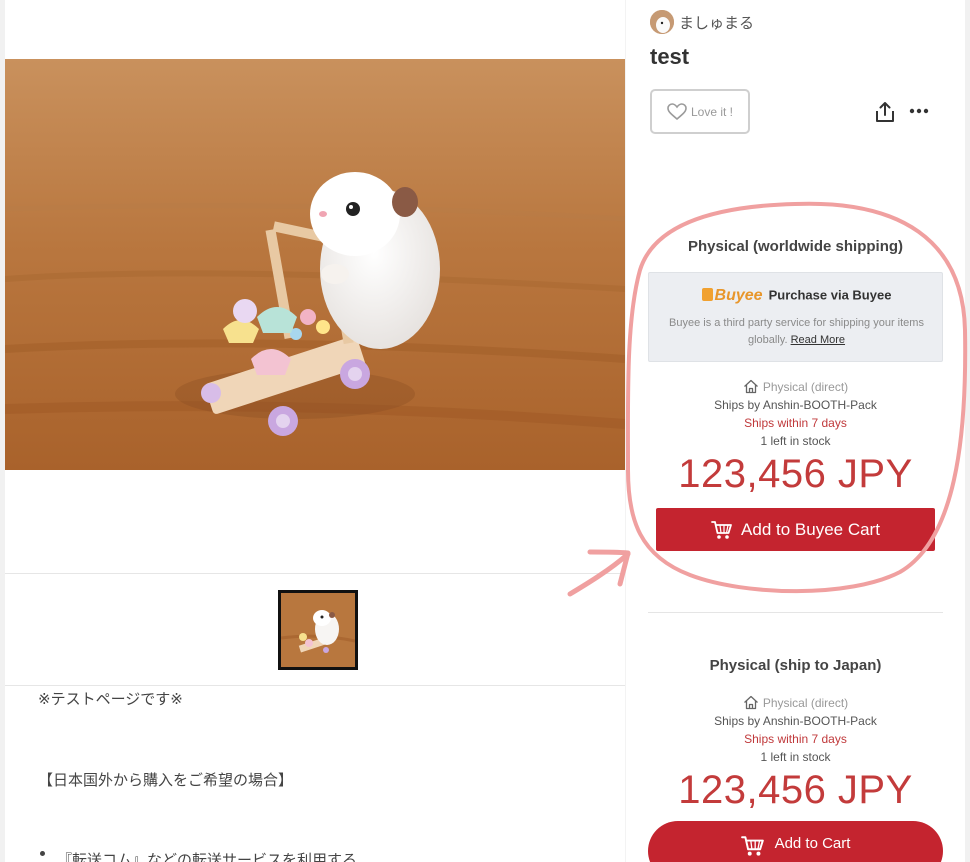 The image size is (970, 862). Describe the element at coordinates (315, 573) in the screenshot. I see `gallery-divider` at that location.